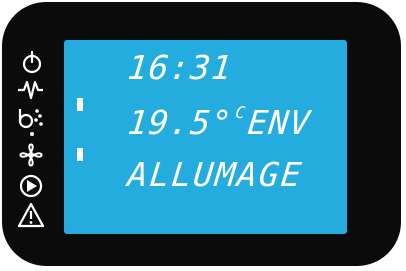  I want to click on clock-time: 16:31, so click(180, 67).